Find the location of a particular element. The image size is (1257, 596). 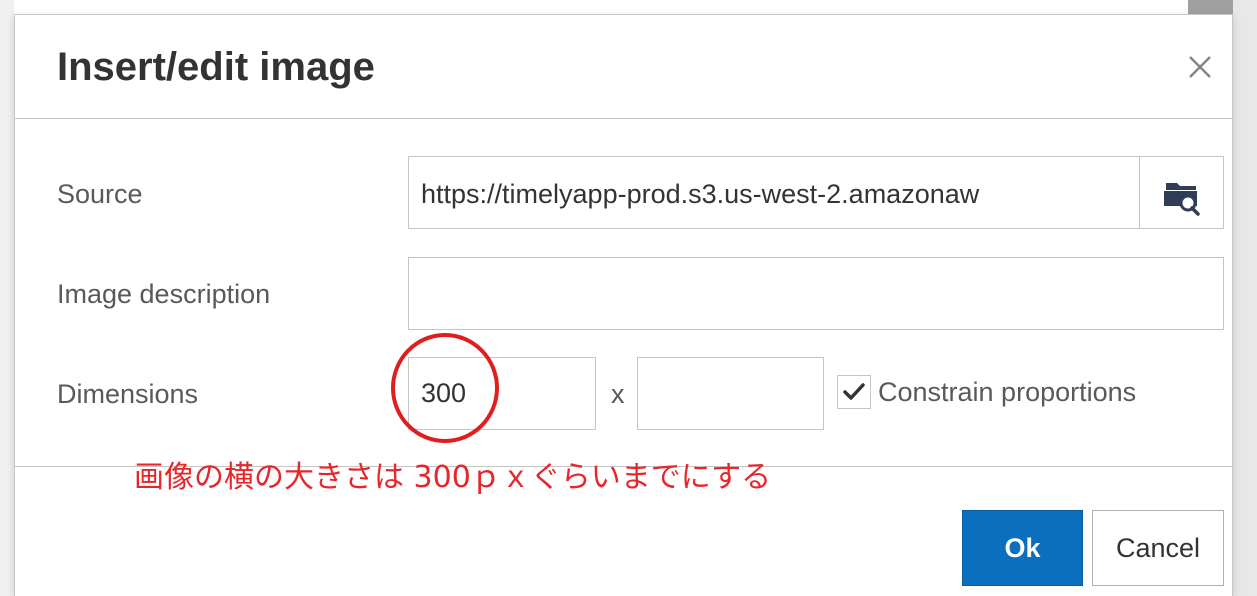

ok-button: Ok is located at coordinates (1022, 548).